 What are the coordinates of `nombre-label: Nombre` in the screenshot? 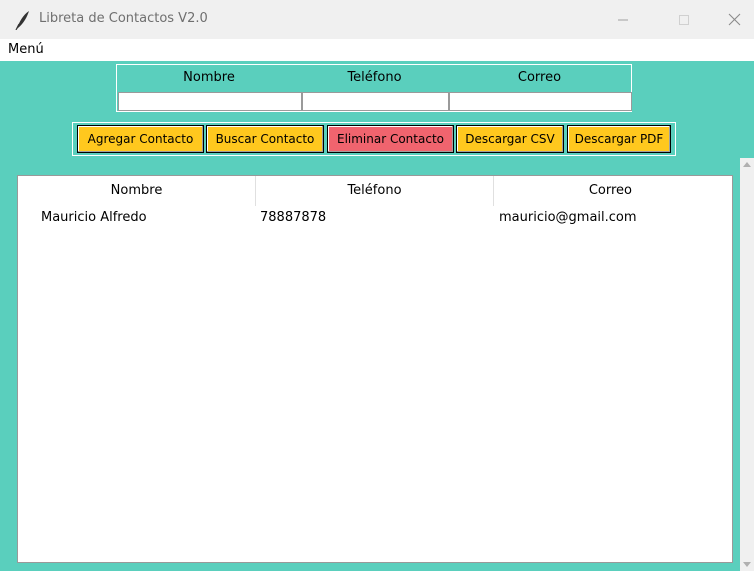 It's located at (209, 77).